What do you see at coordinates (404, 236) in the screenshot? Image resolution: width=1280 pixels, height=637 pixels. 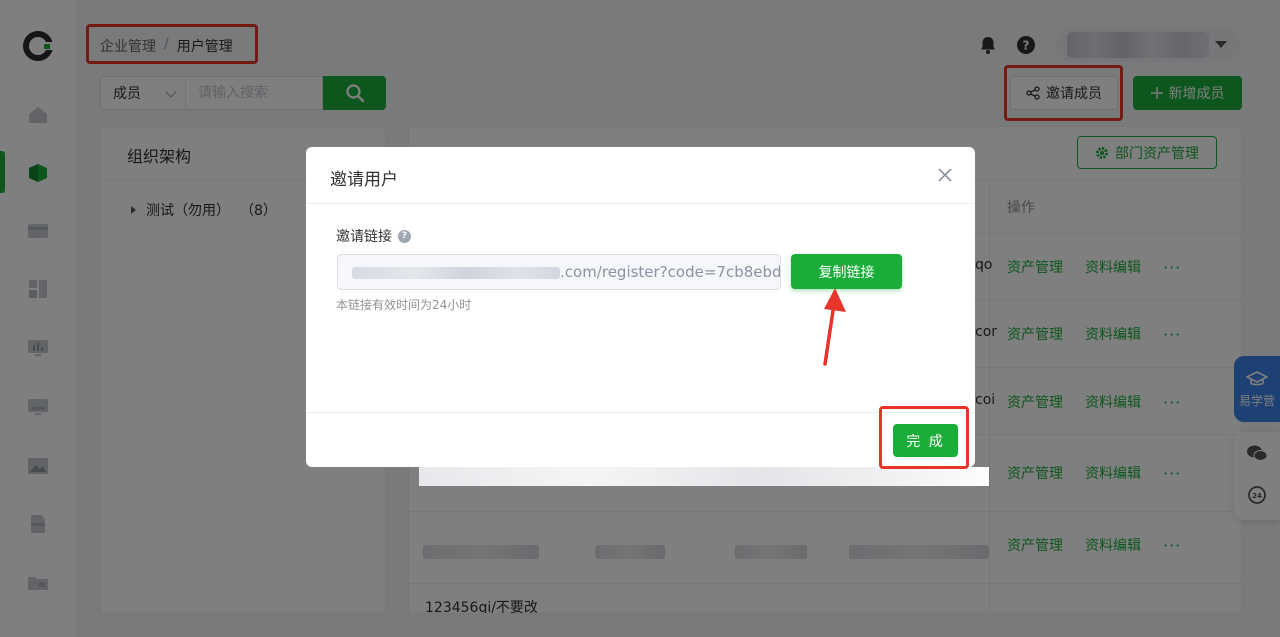 I see `question-icon: ?` at bounding box center [404, 236].